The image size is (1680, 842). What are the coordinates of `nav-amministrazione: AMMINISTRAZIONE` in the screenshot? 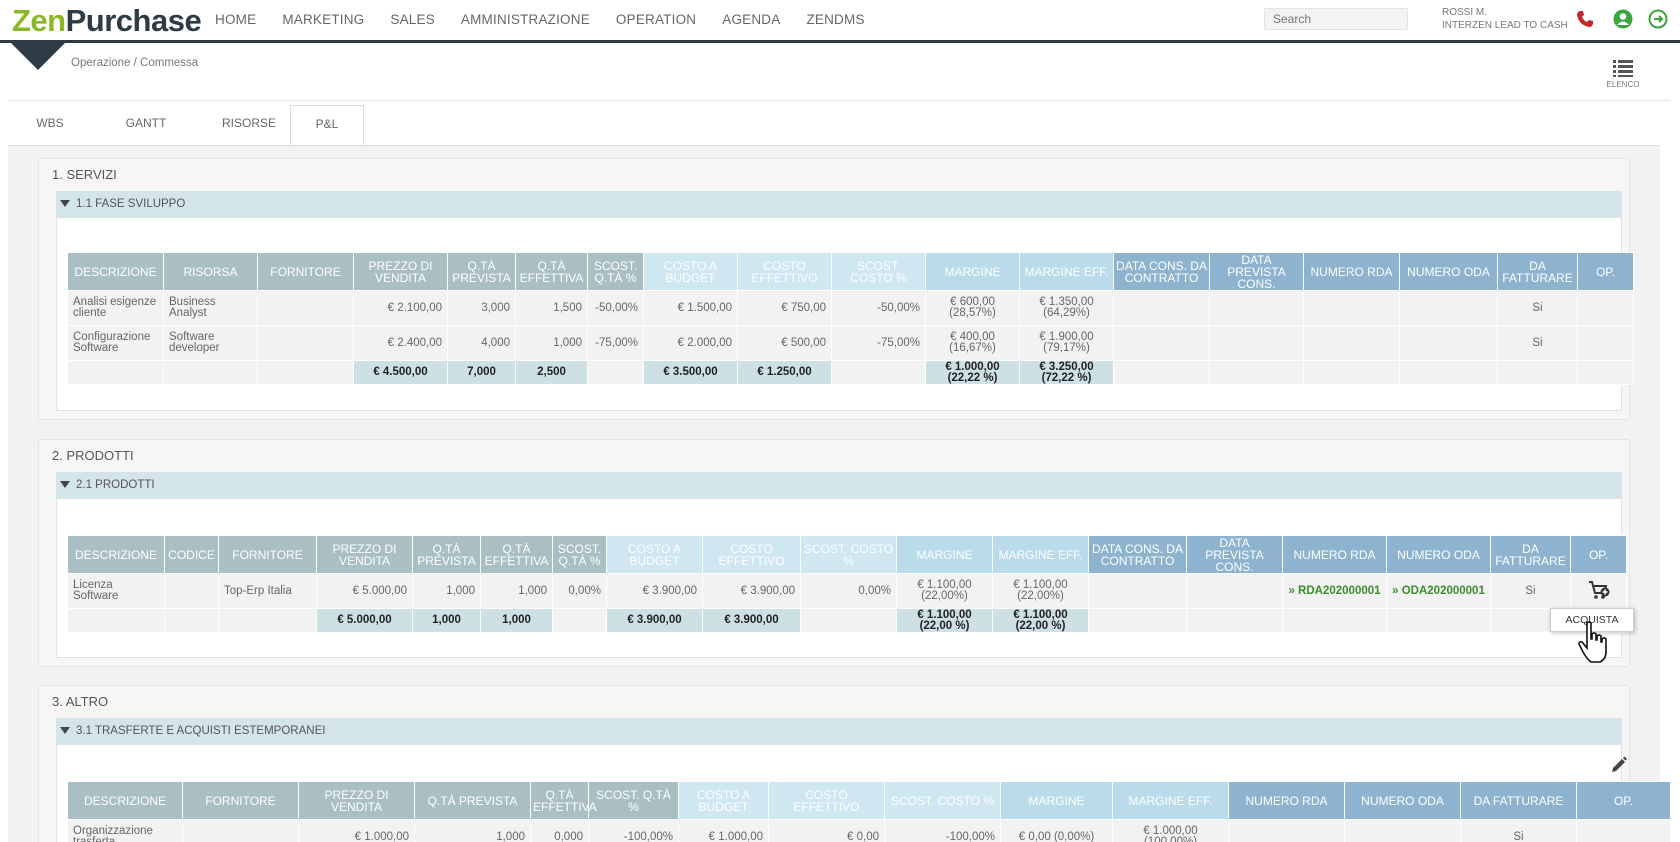 It's located at (525, 19).